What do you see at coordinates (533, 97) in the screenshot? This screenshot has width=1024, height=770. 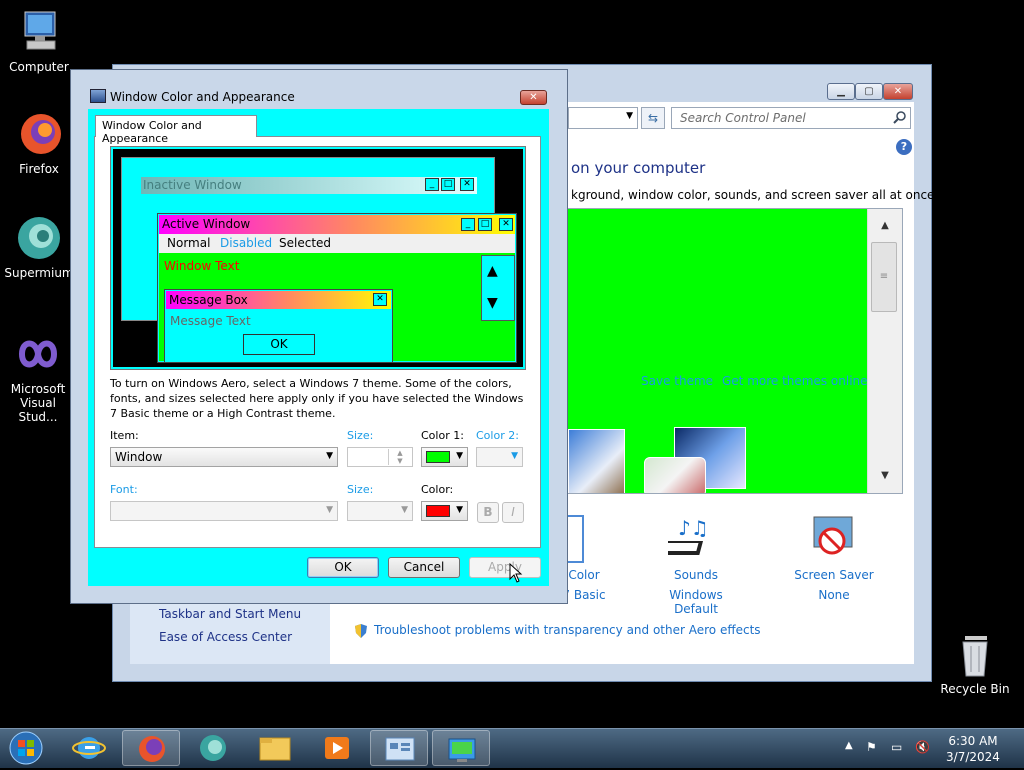 I see `dialog-close-button: ✕` at bounding box center [533, 97].